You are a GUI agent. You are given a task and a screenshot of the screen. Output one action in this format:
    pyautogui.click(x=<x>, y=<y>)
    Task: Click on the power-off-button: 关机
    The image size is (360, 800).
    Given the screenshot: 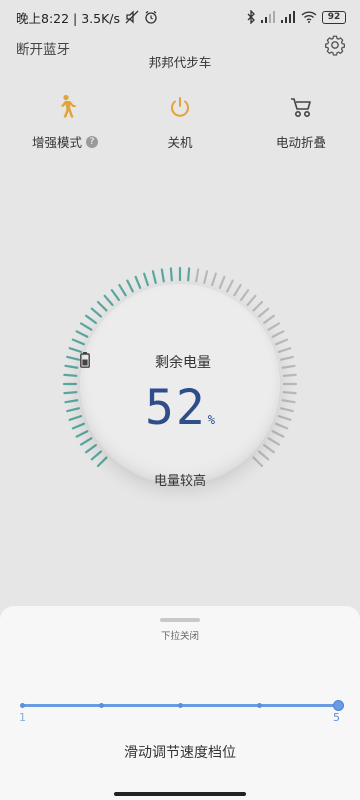 What is the action you would take?
    pyautogui.click(x=180, y=121)
    